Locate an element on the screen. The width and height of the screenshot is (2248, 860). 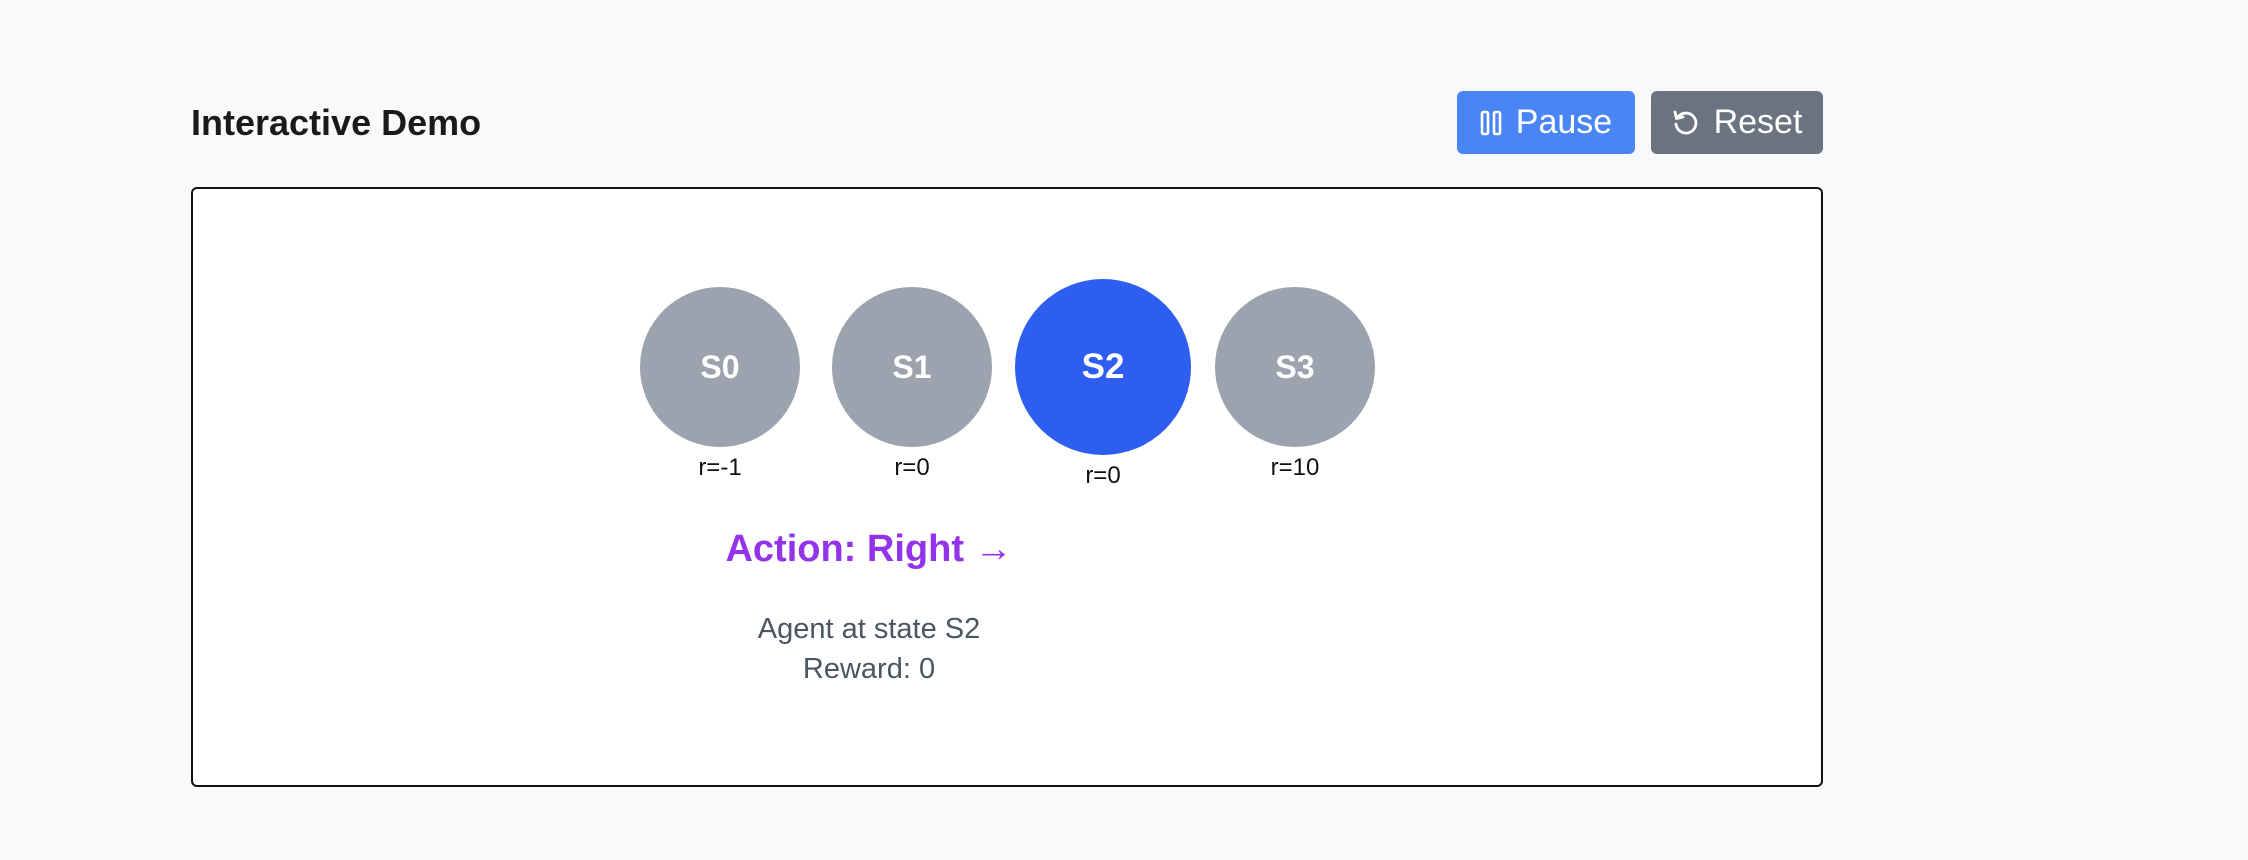
agent-state-text: Agent at state S2 is located at coordinates (869, 629).